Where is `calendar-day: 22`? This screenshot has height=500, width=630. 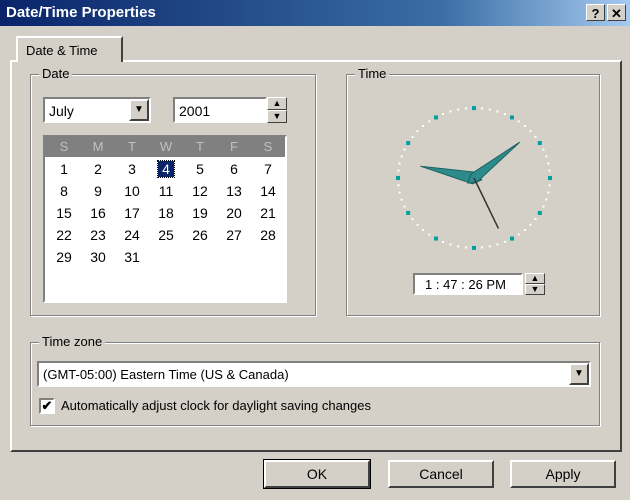
calendar-day: 22 is located at coordinates (64, 235).